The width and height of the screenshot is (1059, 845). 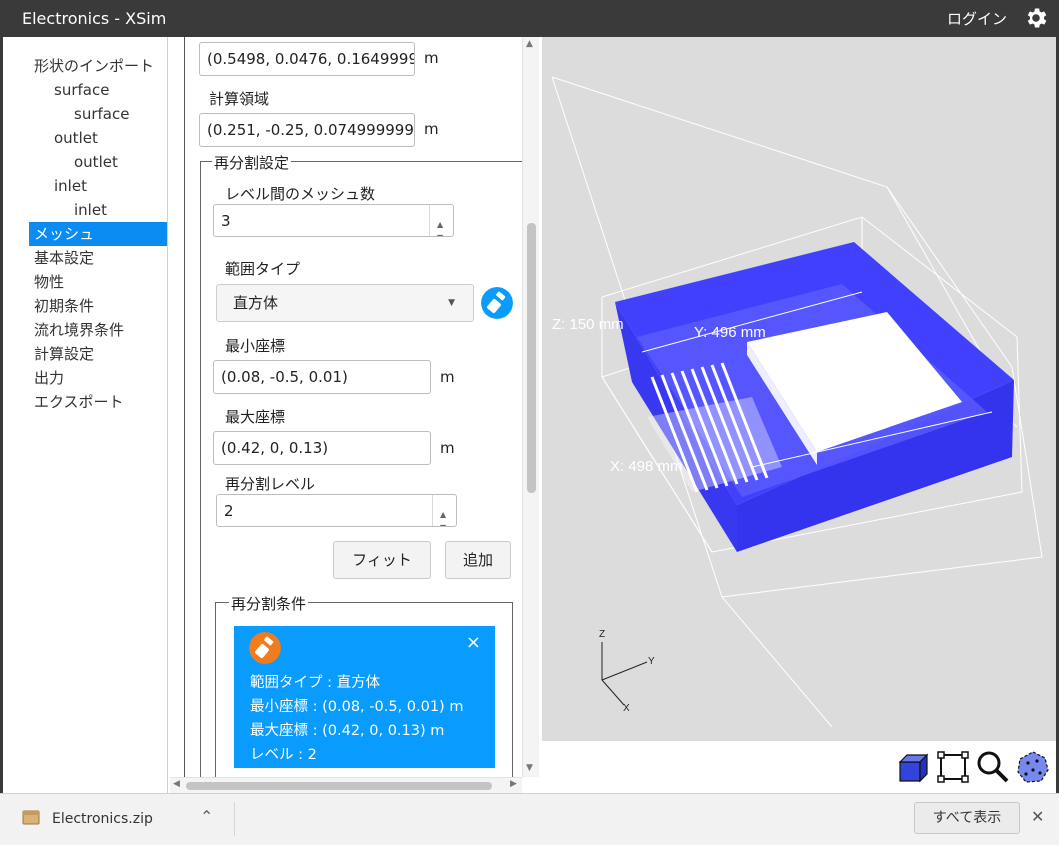 I want to click on sidebar-item-calc-settings: 計算設定, so click(x=64, y=354).